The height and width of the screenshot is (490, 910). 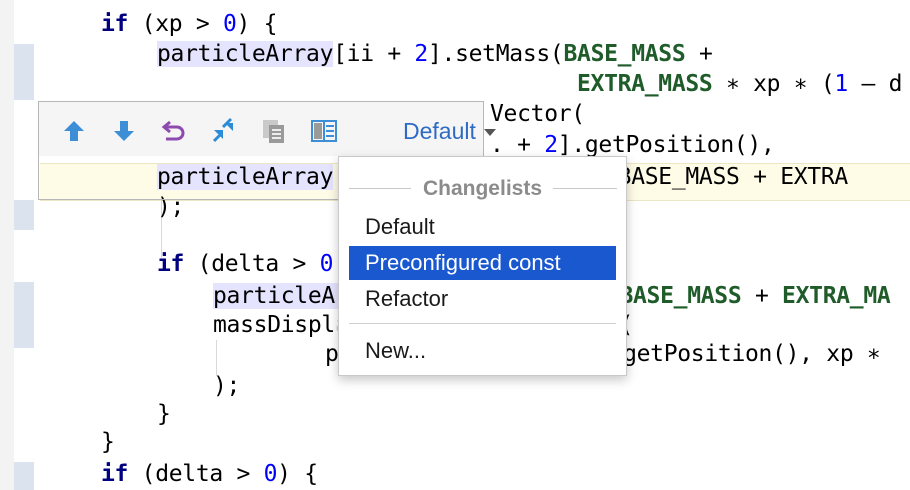 I want to click on diff-popup-border, so click(x=188, y=178).